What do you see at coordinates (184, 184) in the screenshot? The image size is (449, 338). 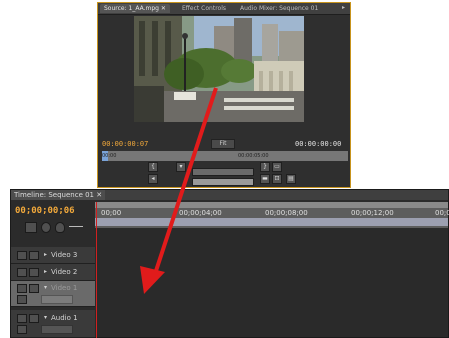 I see `arrow-shaft` at bounding box center [184, 184].